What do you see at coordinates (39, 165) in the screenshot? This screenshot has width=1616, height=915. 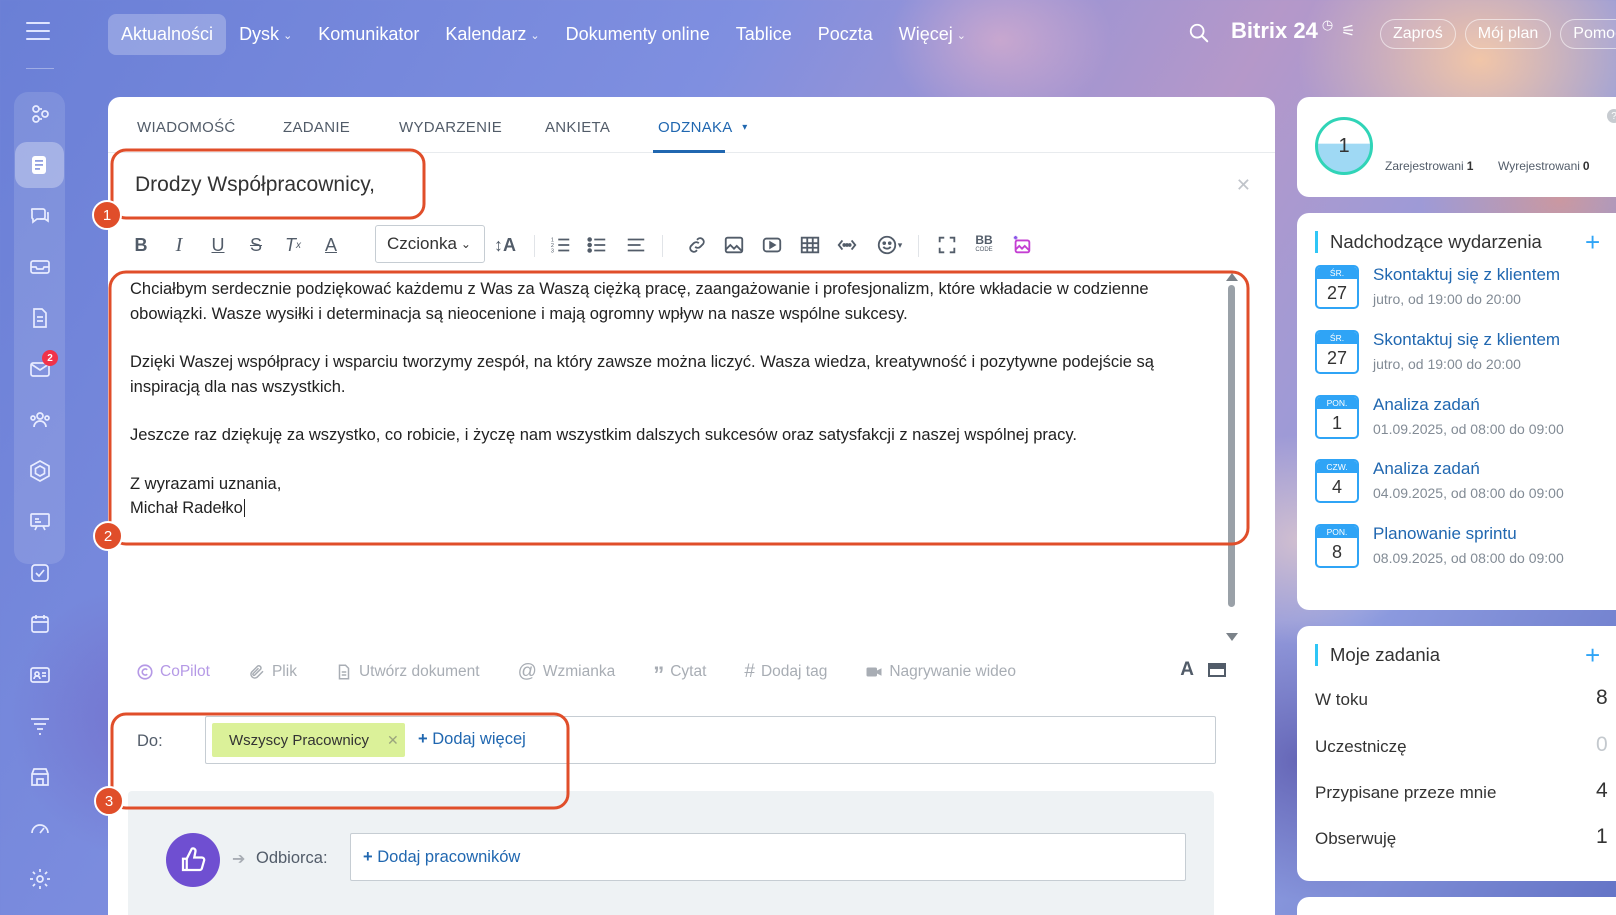 I see `sidebar-item-news-feed` at bounding box center [39, 165].